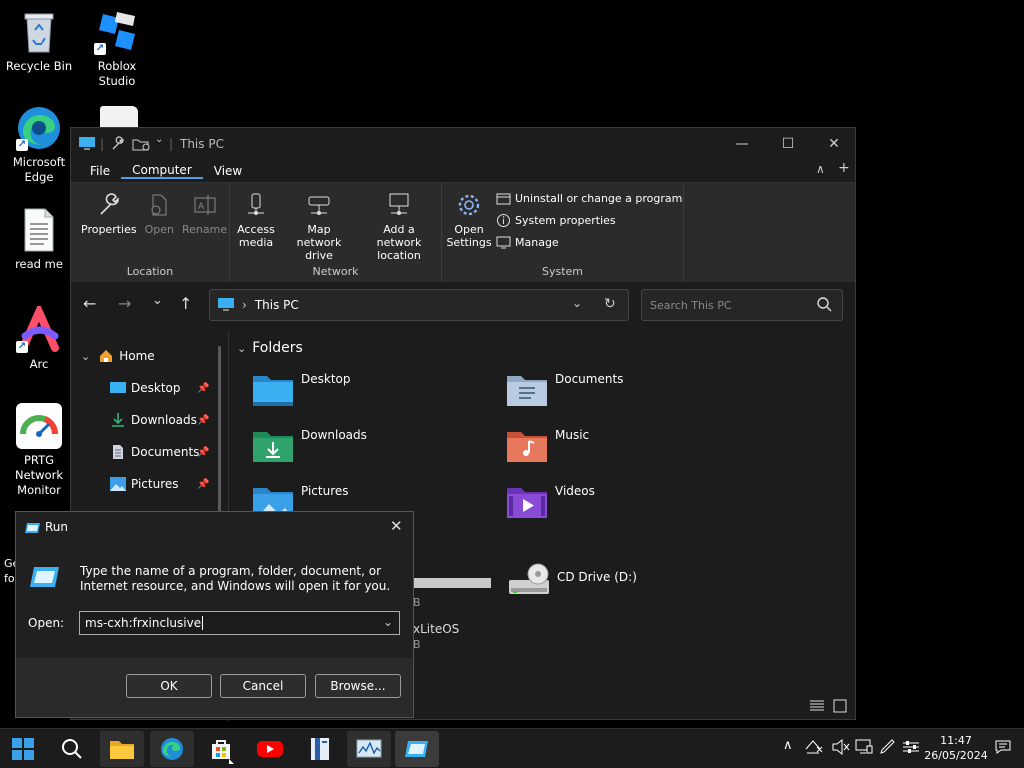 This screenshot has height=768, width=1024. What do you see at coordinates (185, 303) in the screenshot?
I see `up-arrow-icon: ↑` at bounding box center [185, 303].